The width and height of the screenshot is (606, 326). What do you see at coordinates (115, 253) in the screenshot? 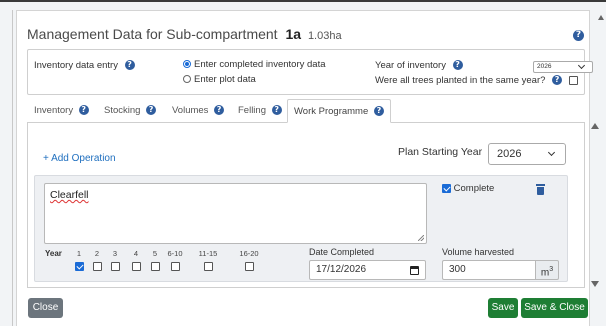
I see `year-col-label: 3` at bounding box center [115, 253].